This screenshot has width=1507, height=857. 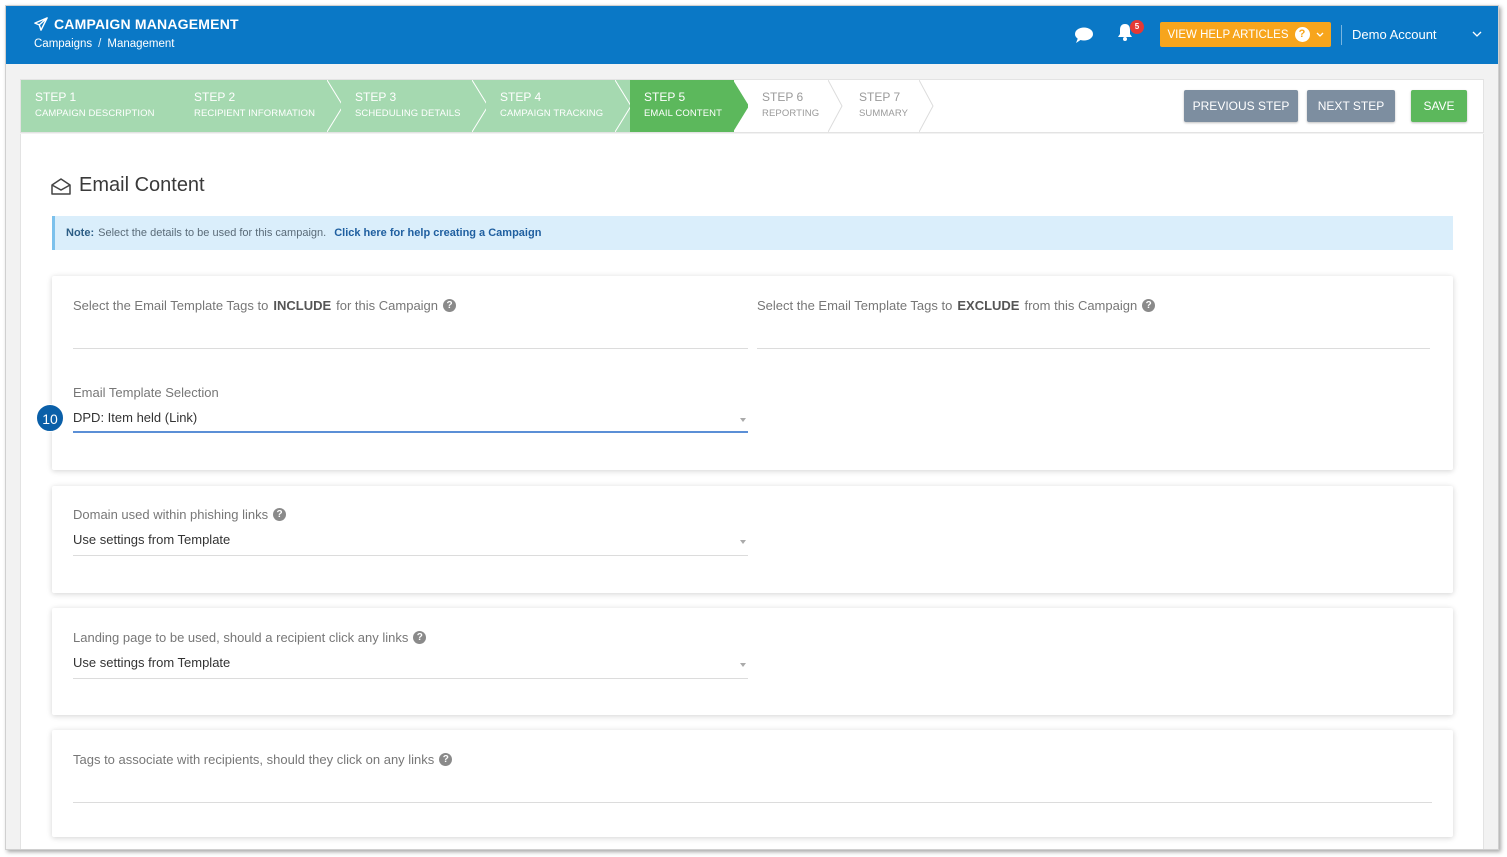 I want to click on step-label: CAMPAIGN DESCRIPTION, so click(x=95, y=113).